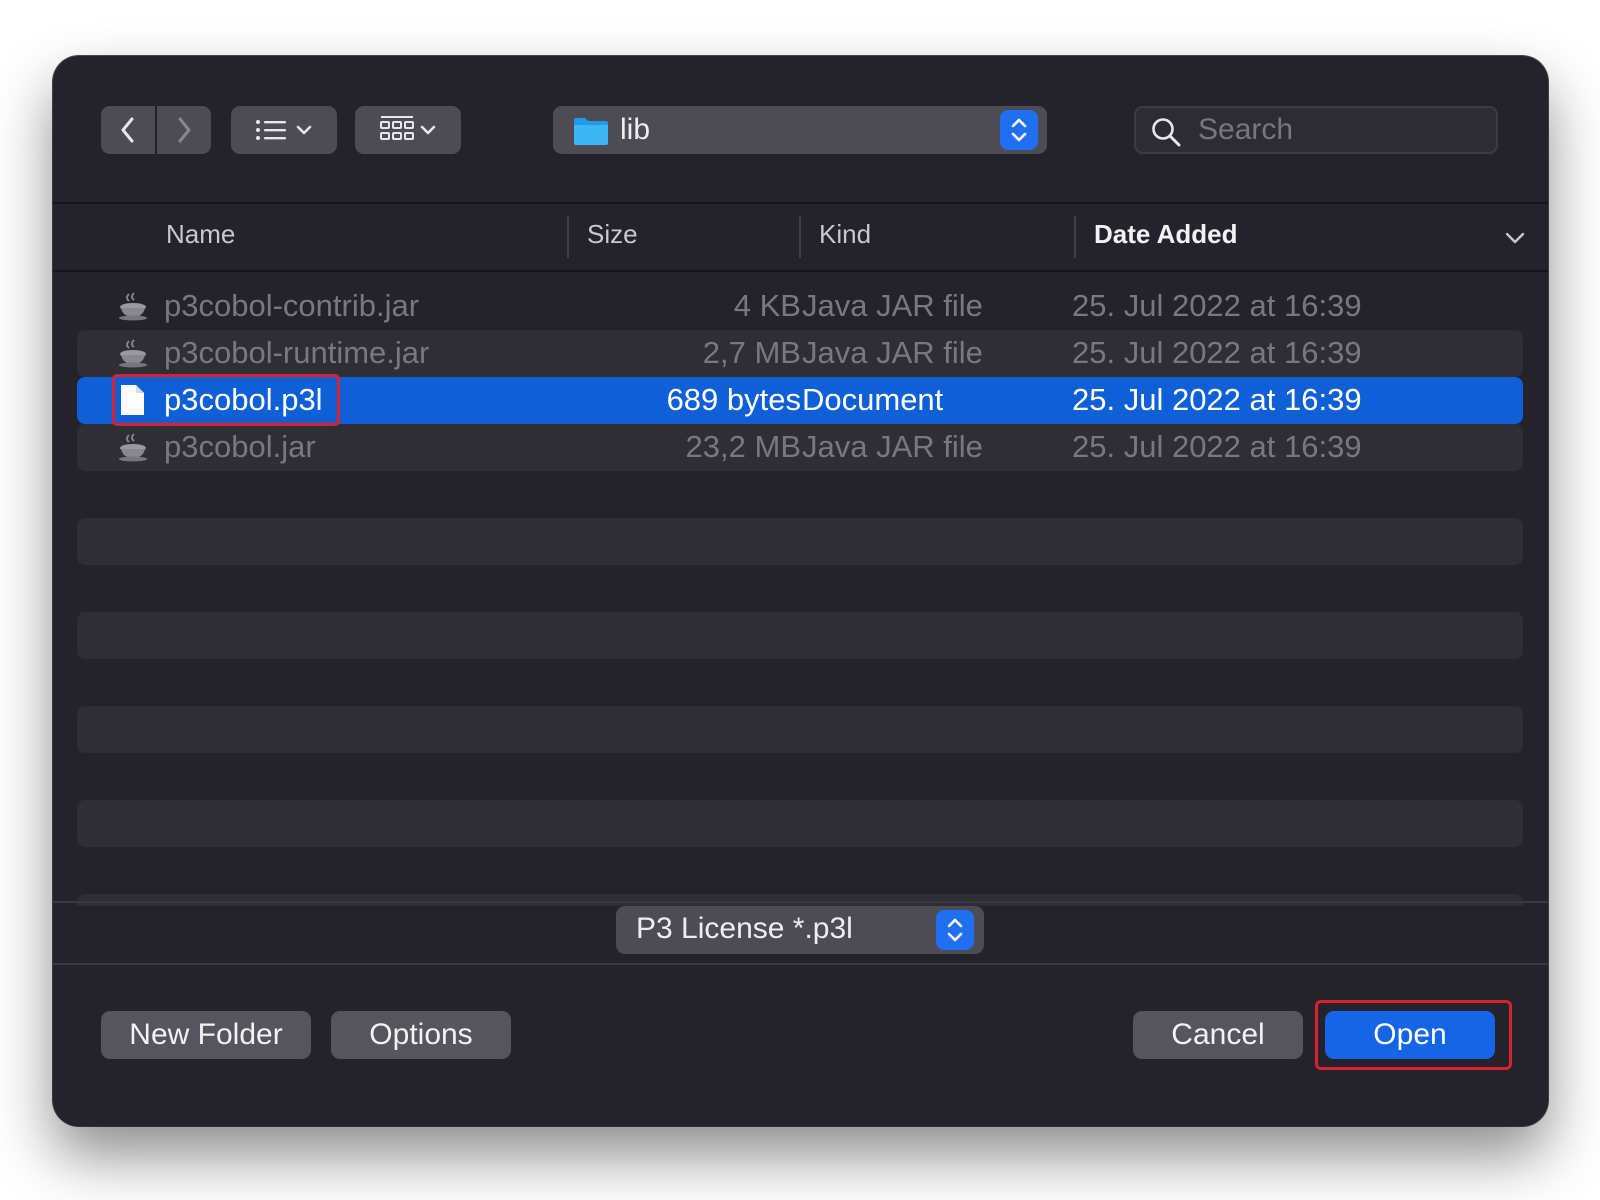 The image size is (1600, 1200). What do you see at coordinates (1343, 130) in the screenshot?
I see `search-input` at bounding box center [1343, 130].